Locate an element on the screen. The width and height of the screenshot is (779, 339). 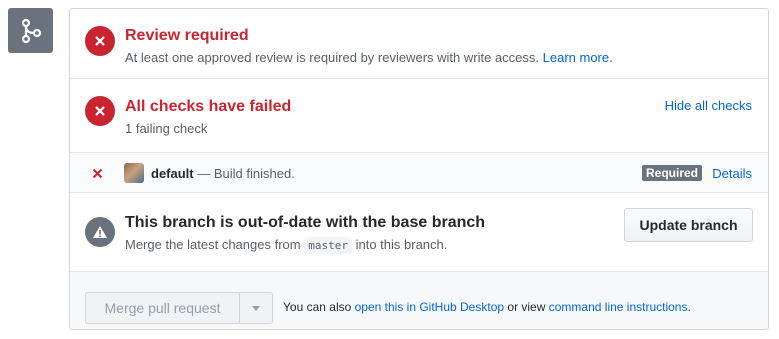
triangle-down-icon is located at coordinates (256, 308).